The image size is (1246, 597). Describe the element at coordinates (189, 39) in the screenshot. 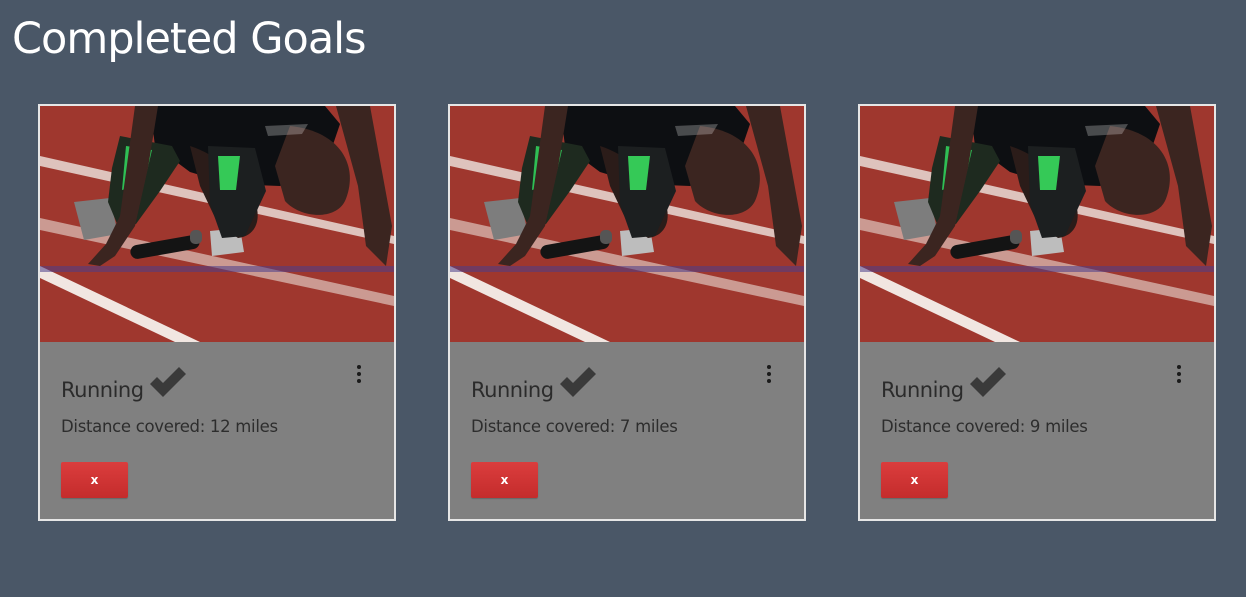

I see `page-title: Completed Goals` at that location.